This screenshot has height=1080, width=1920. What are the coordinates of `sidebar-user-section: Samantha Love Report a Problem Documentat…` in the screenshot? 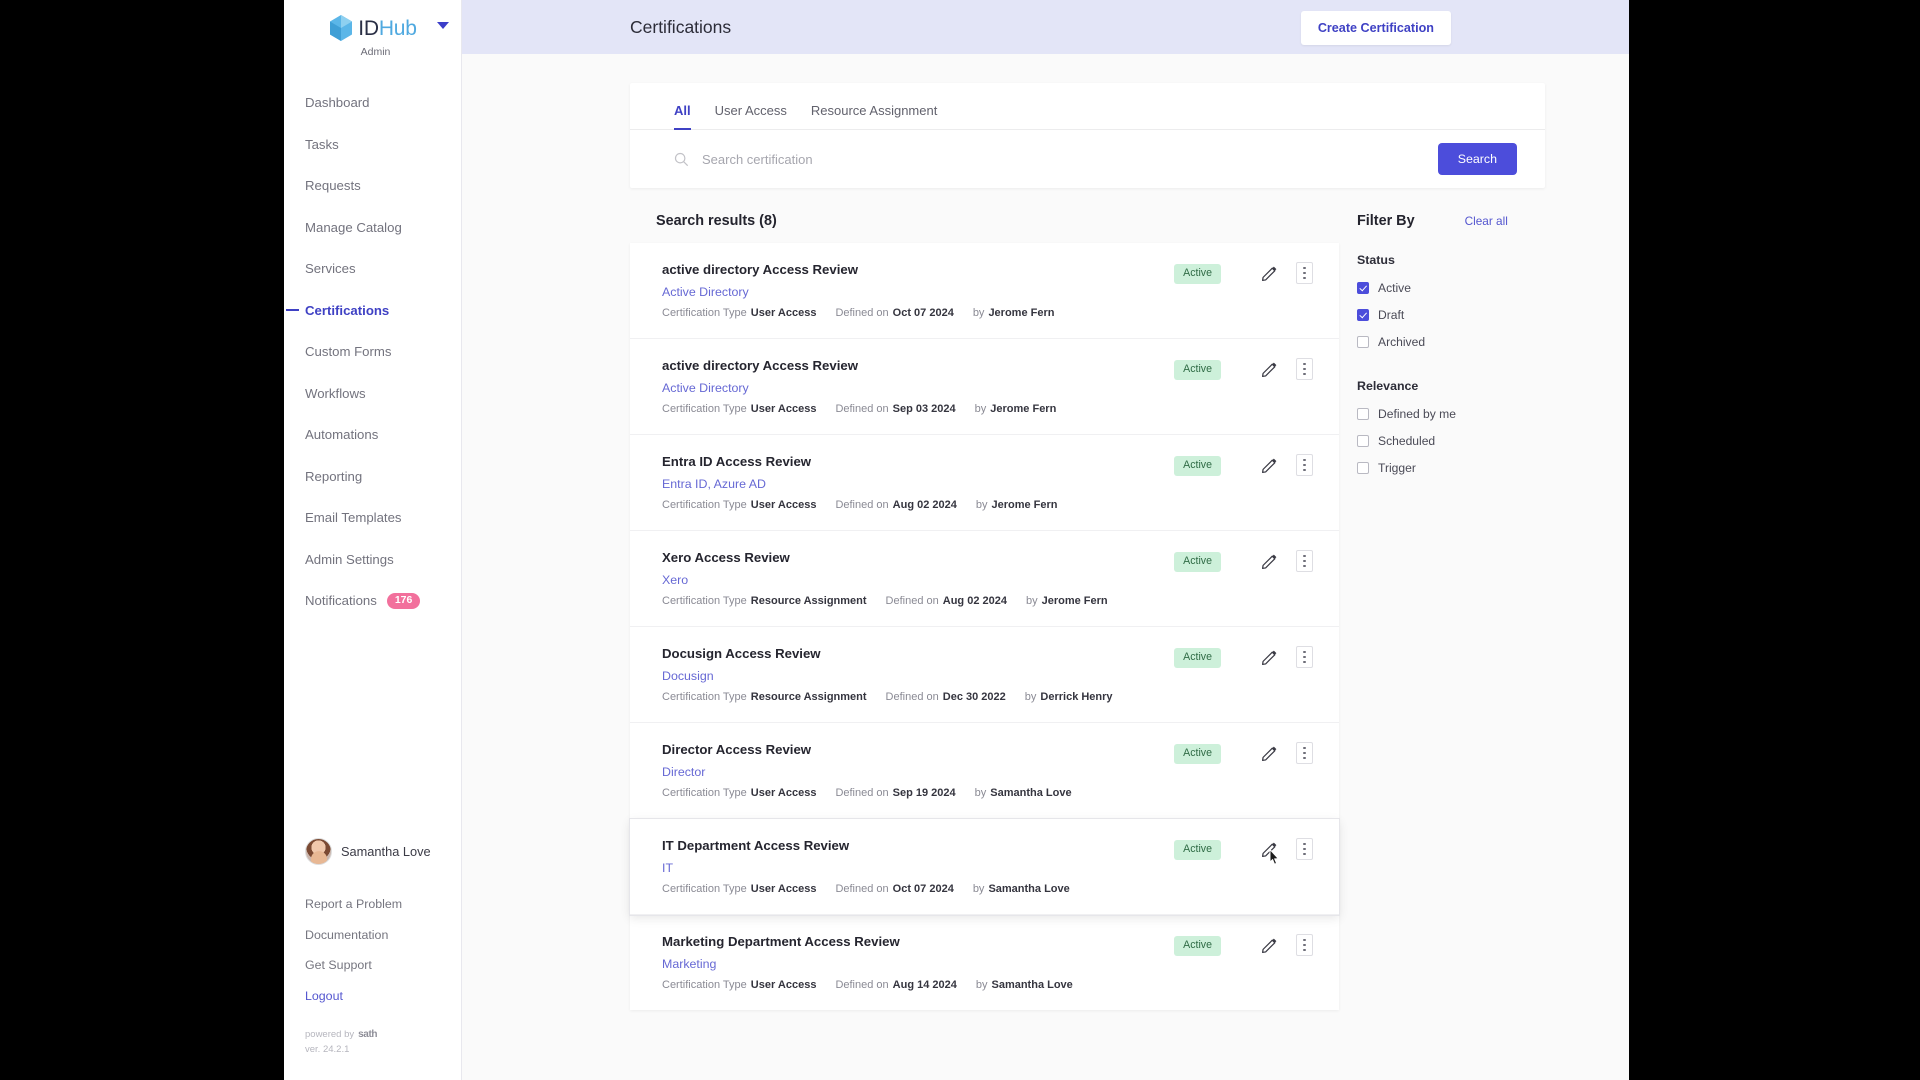 It's located at (372, 946).